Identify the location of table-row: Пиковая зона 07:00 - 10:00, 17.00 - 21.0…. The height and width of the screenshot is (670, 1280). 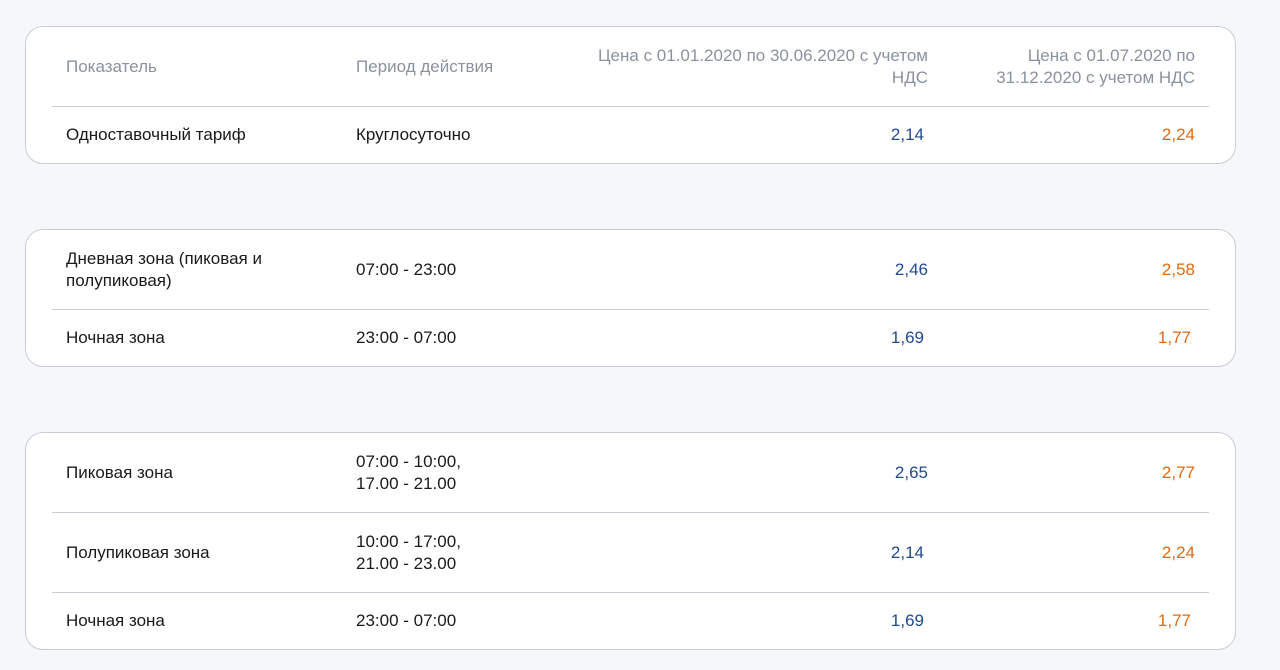
(630, 473).